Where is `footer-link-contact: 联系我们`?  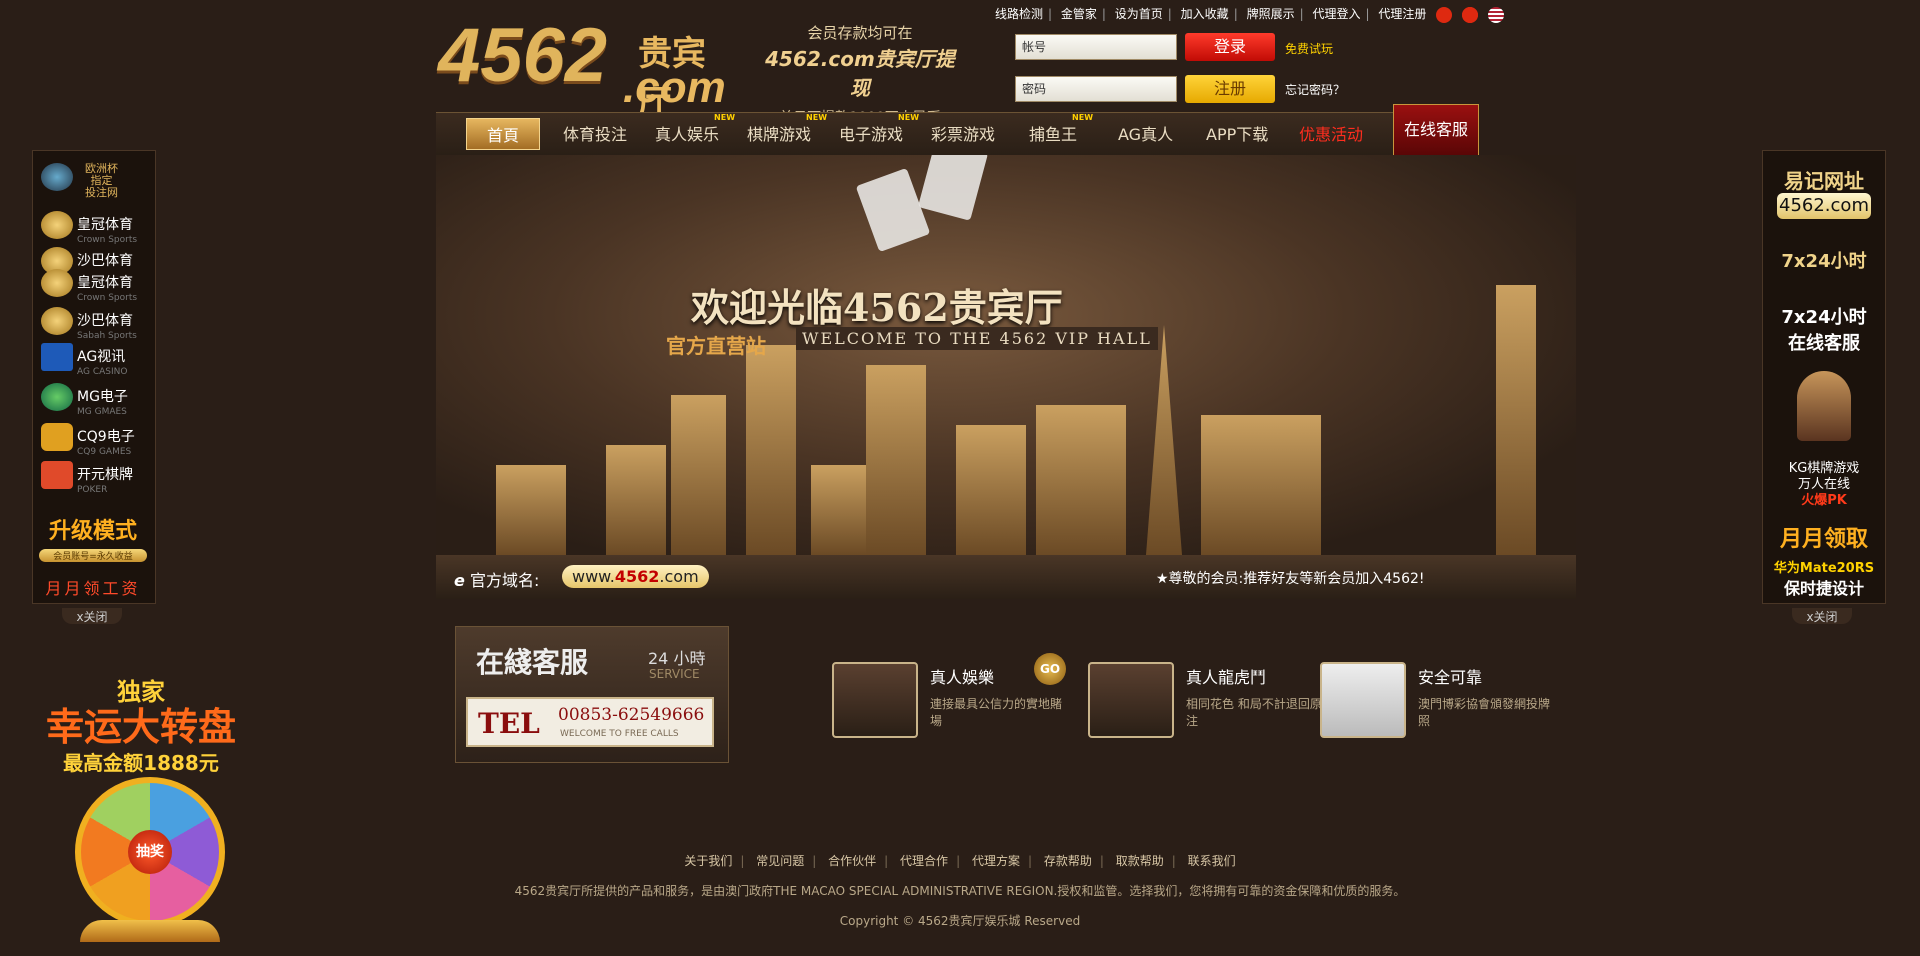 footer-link-contact: 联系我们 is located at coordinates (1212, 861).